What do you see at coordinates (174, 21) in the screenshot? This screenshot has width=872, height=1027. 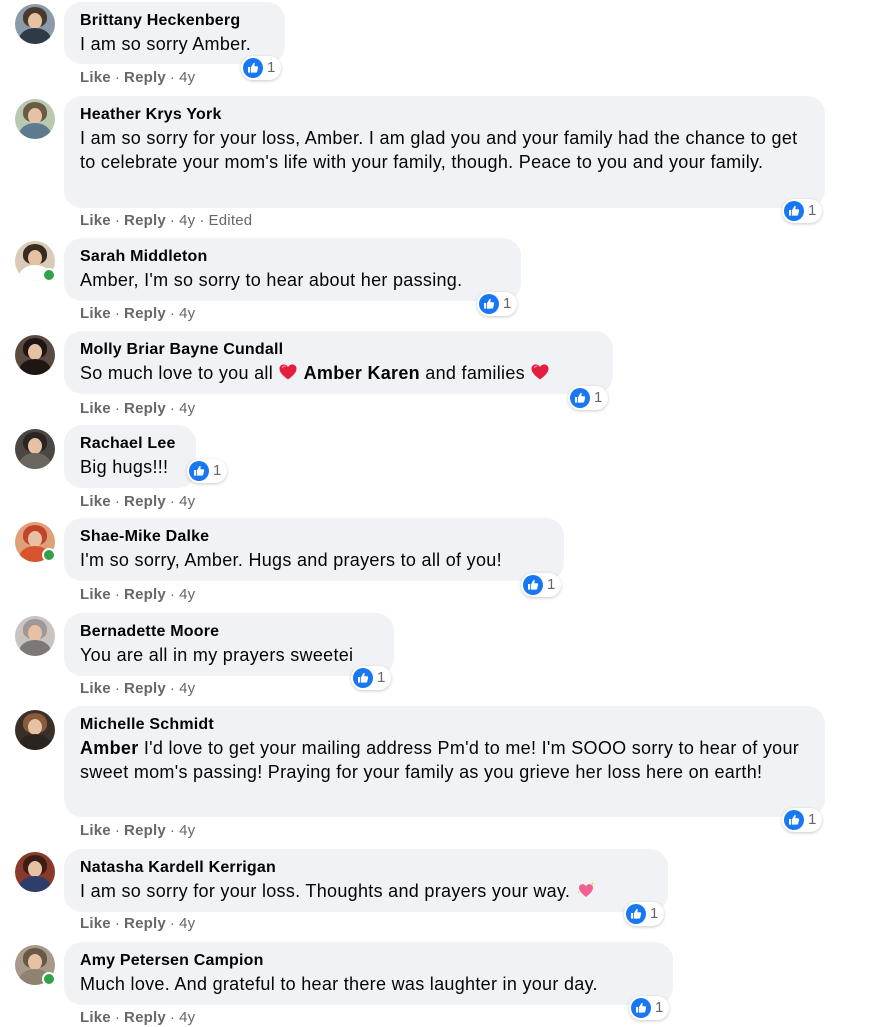 I see `comment-author: Brittany Heckenberg` at bounding box center [174, 21].